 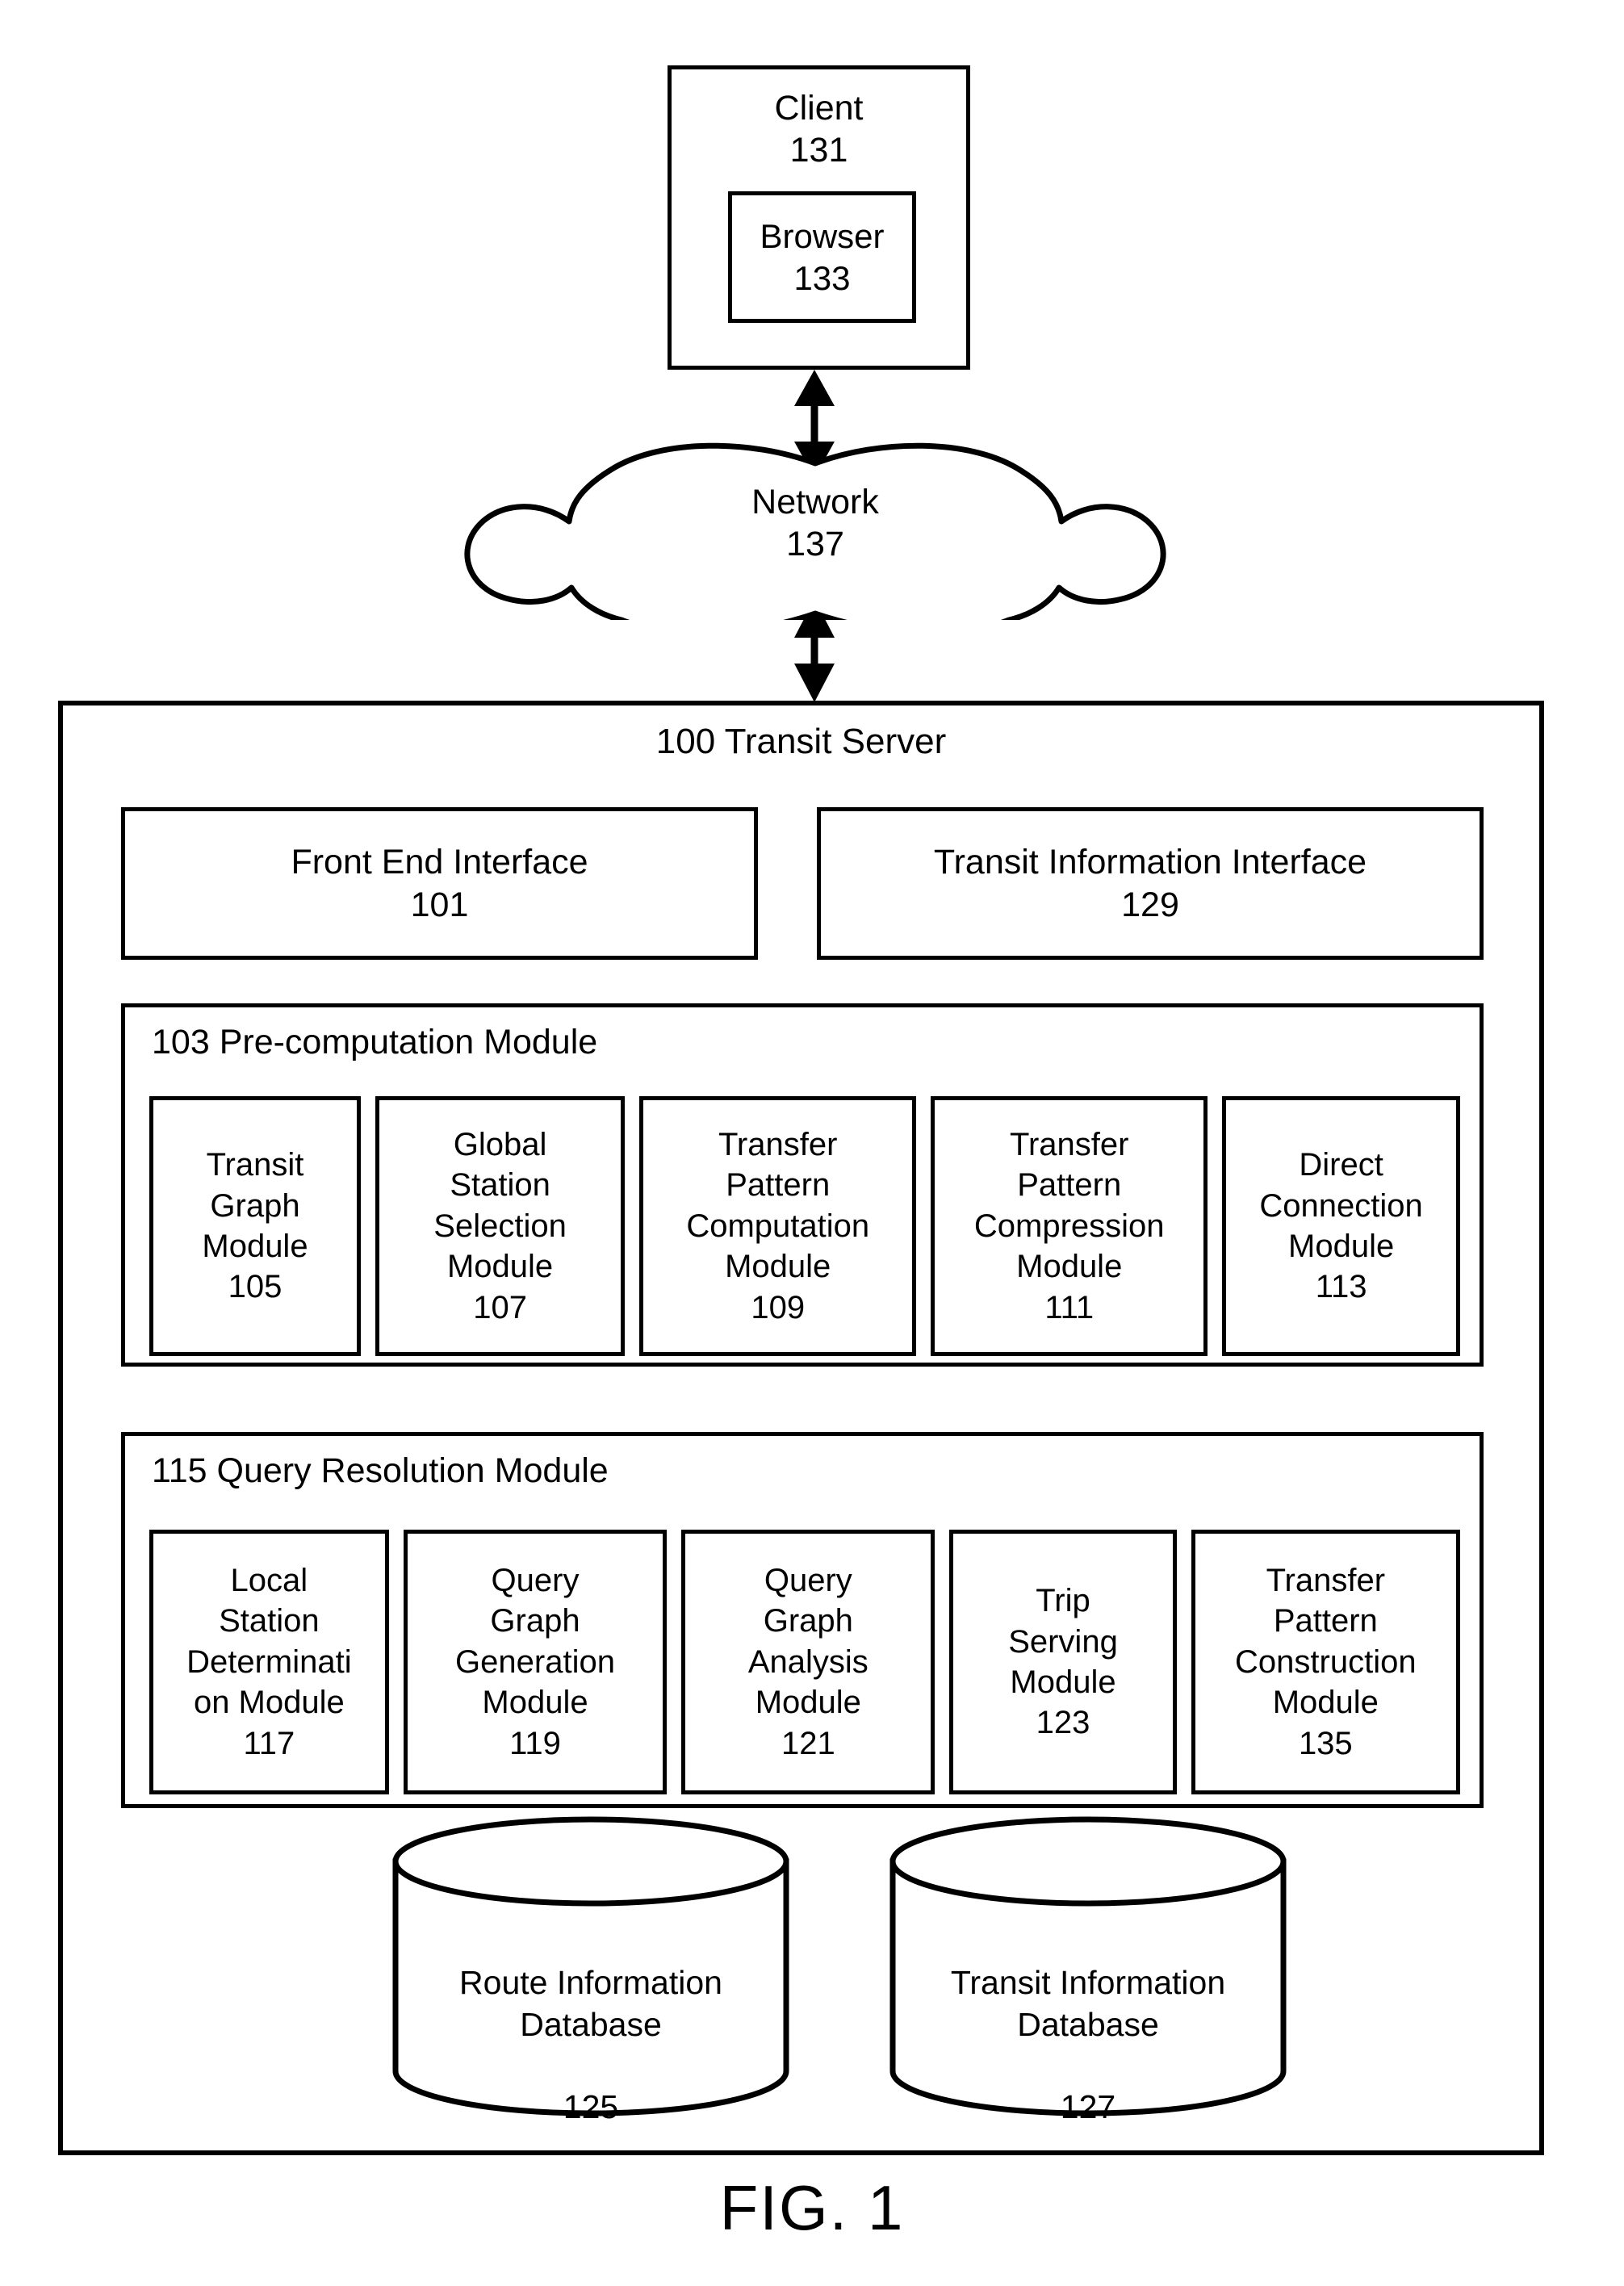 I want to click on submodule-transfer-pattern-compression-module: Transfer Pattern Compression Module 111, so click(x=1069, y=1226).